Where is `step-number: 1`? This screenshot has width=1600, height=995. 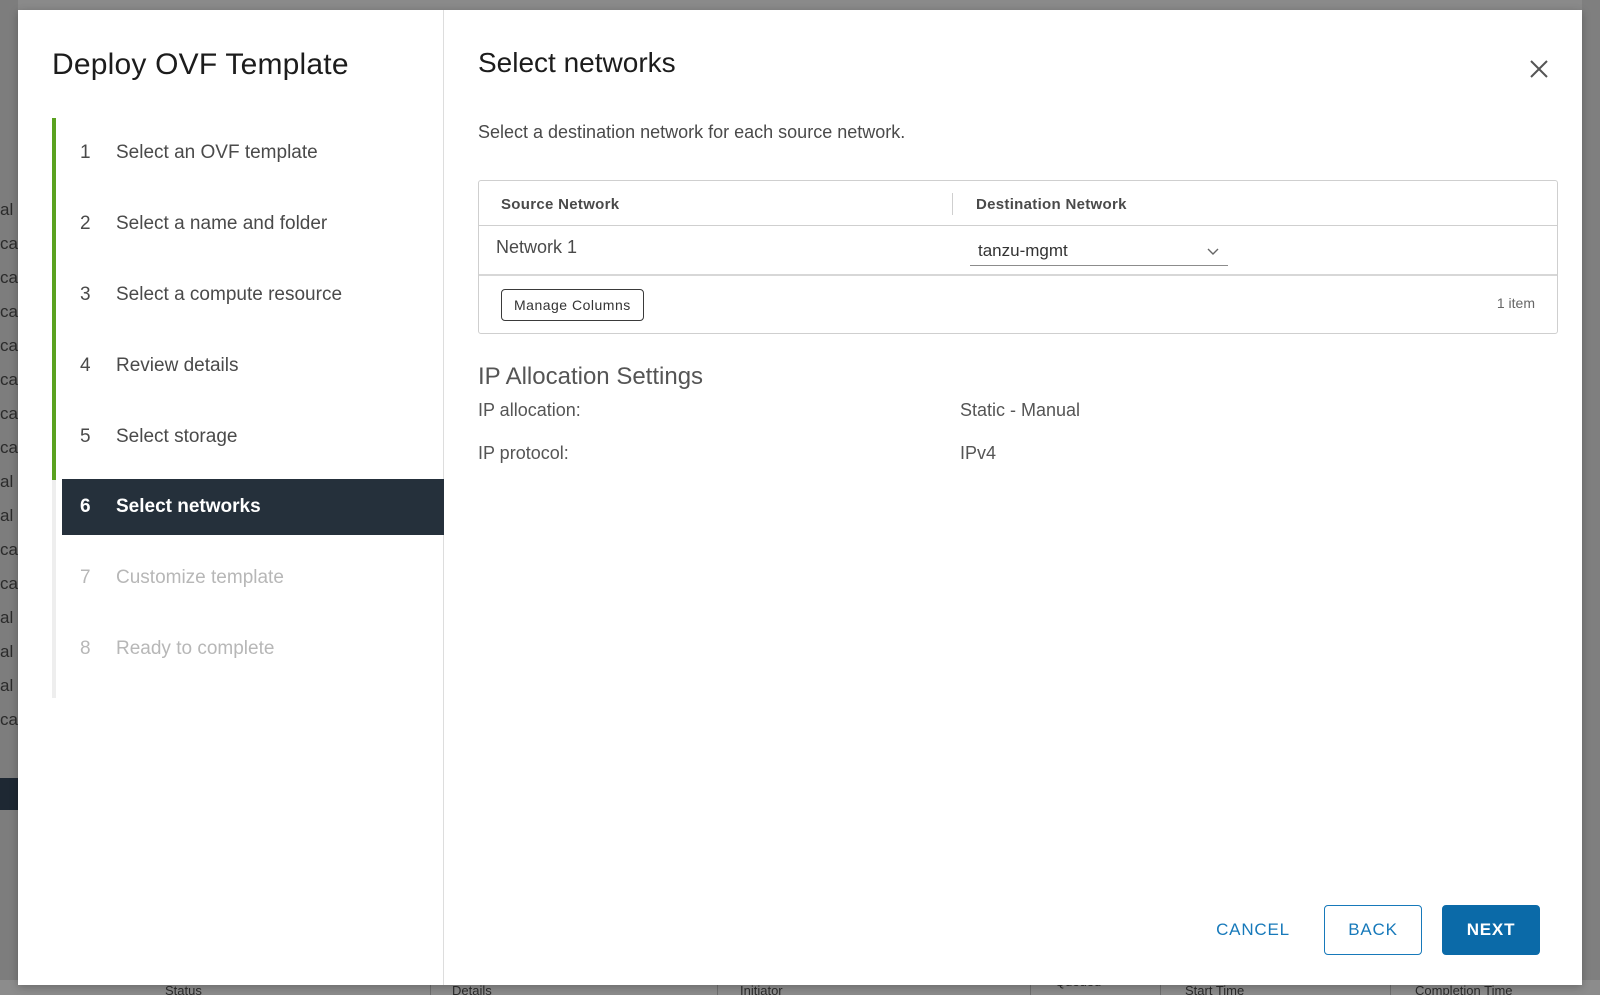 step-number: 1 is located at coordinates (85, 152).